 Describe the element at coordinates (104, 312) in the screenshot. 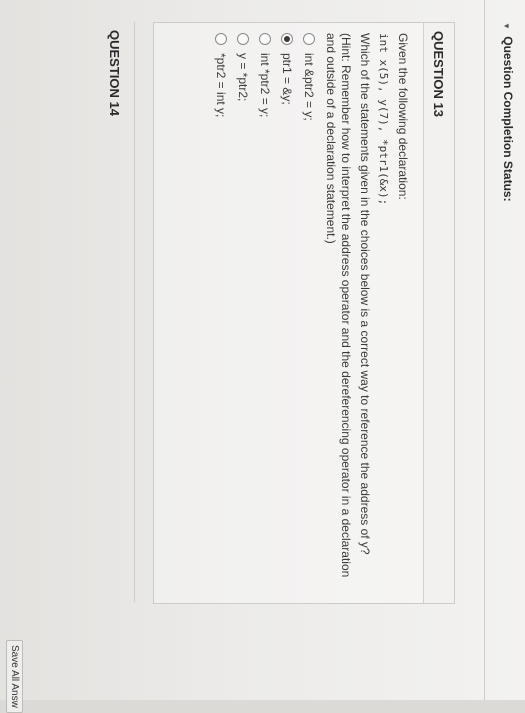

I see `question-14-panel: QUESTION 14` at that location.